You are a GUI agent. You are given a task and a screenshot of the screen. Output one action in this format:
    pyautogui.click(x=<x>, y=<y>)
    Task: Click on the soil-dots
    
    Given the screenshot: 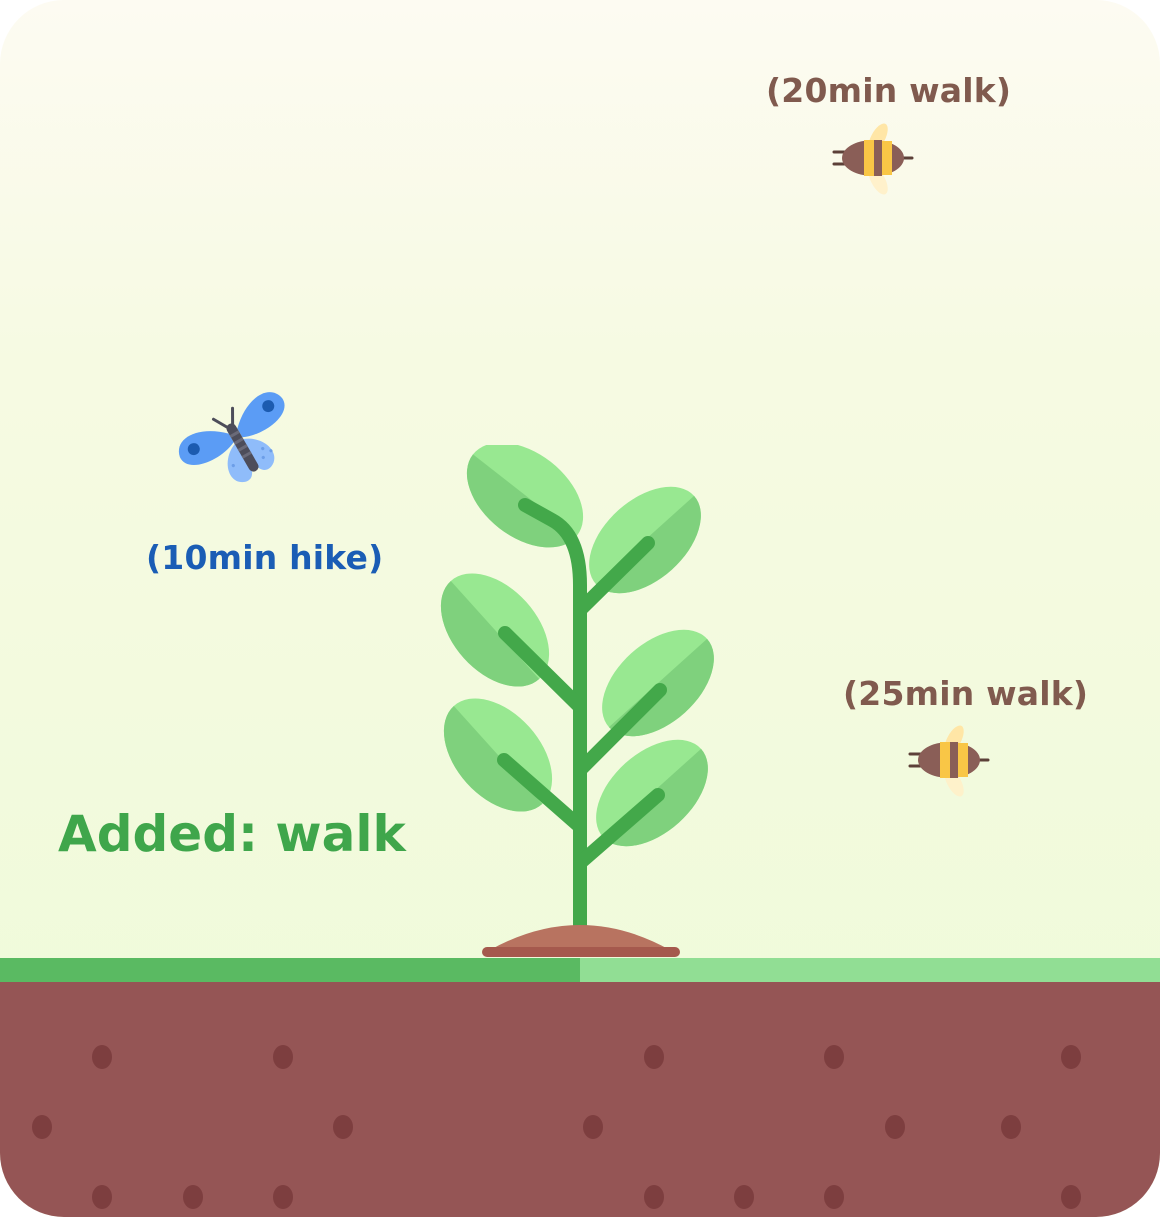 What is the action you would take?
    pyautogui.click(x=556, y=1127)
    